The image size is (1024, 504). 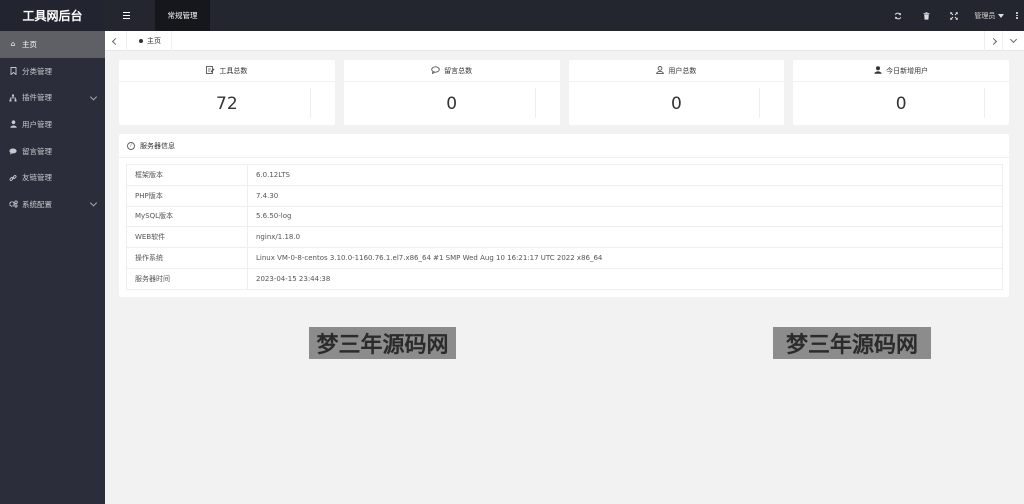 What do you see at coordinates (625, 278) in the screenshot?
I see `info-value: 2023-04-15 23:44:38` at bounding box center [625, 278].